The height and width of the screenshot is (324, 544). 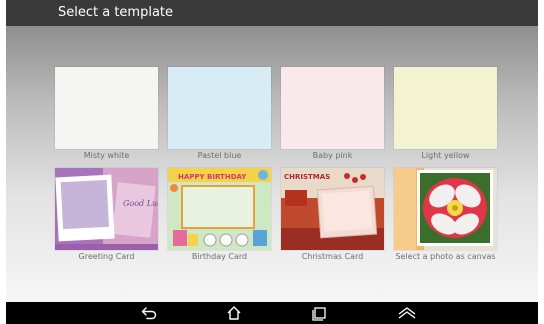 I want to click on back-icon, so click(x=149, y=313).